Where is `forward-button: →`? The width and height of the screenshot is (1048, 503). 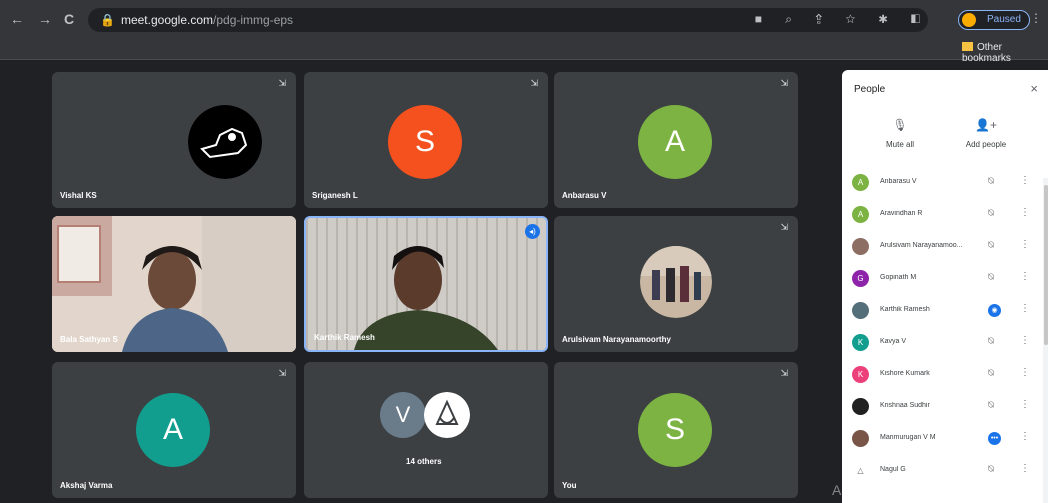 forward-button: → is located at coordinates (45, 19).